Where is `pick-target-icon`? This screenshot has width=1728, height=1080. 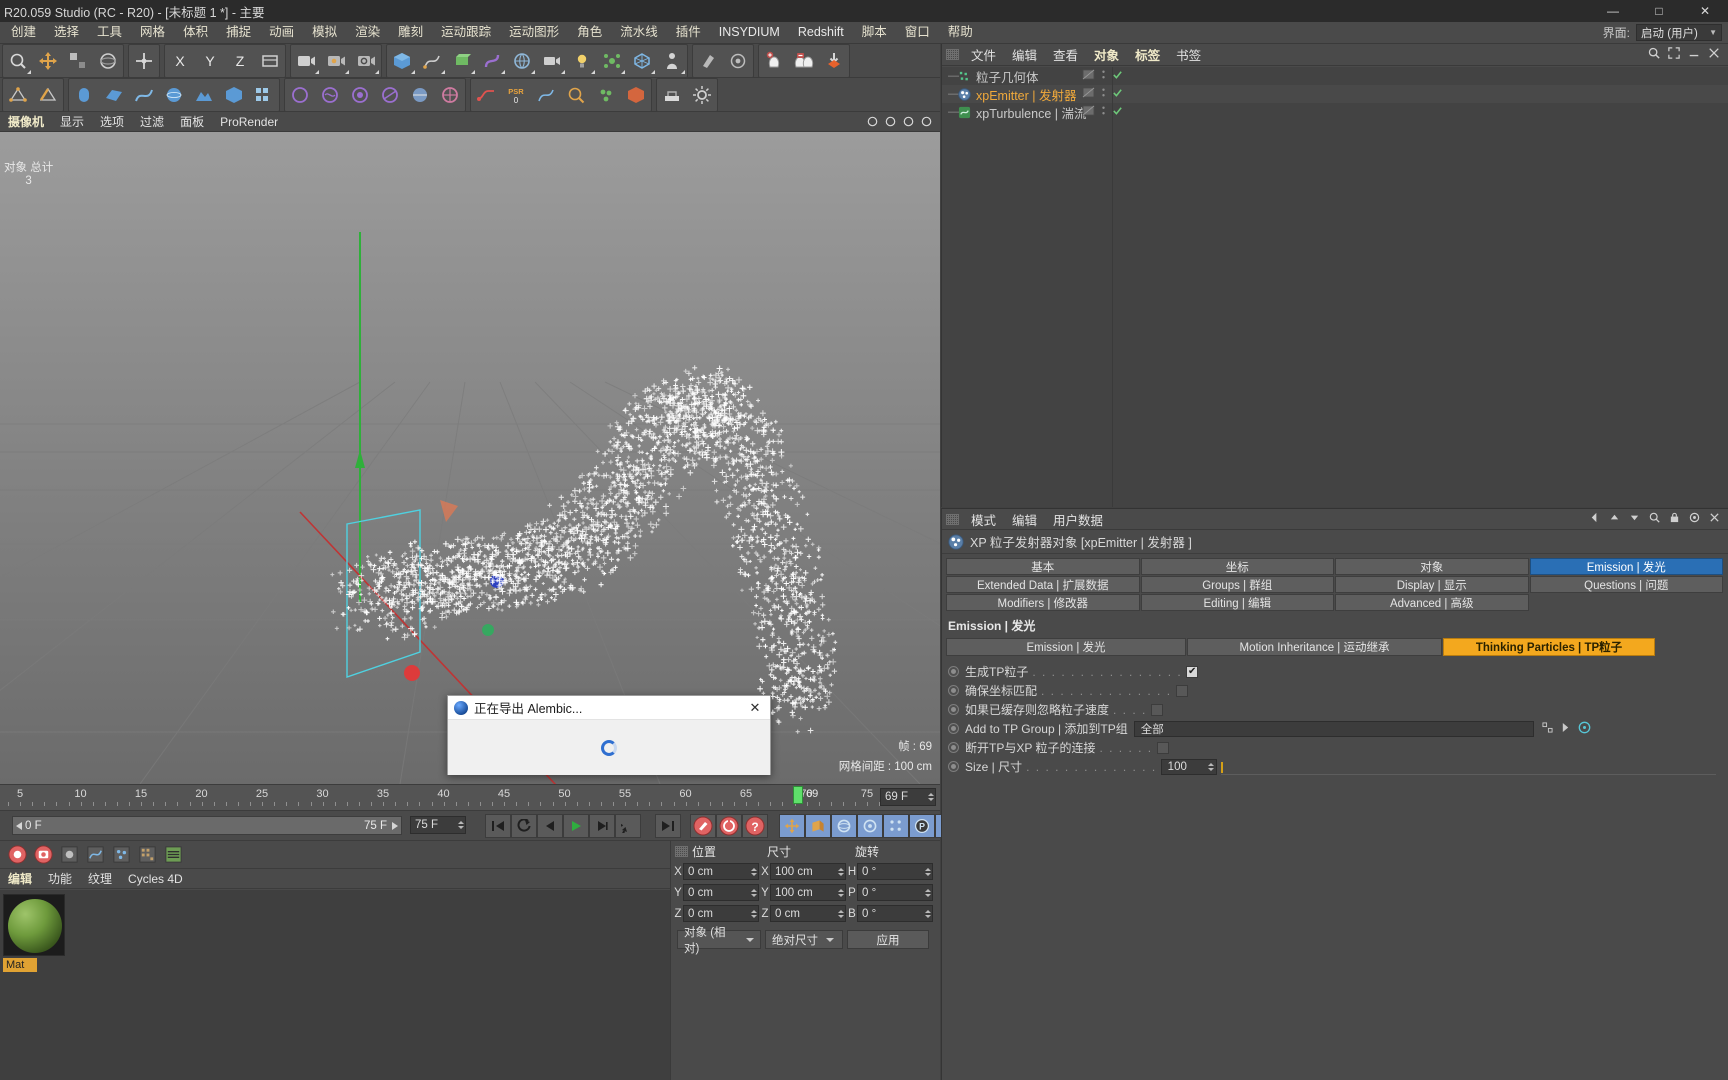 pick-target-icon is located at coordinates (1547, 728).